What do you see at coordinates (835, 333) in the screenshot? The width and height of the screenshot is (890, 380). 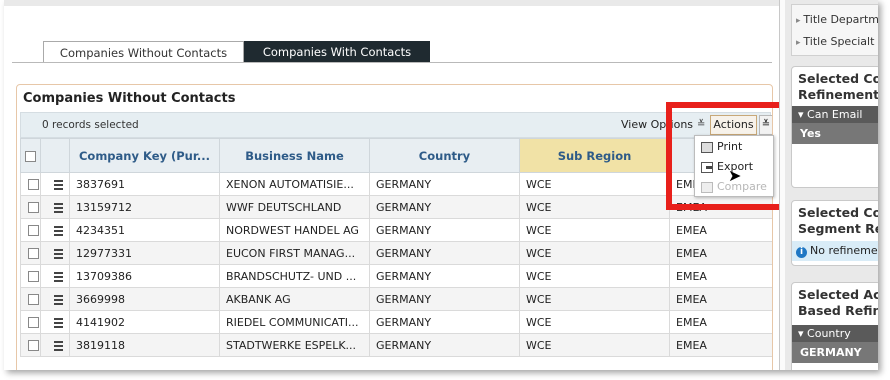 I see `refinement-group-country: ▾ Country` at bounding box center [835, 333].